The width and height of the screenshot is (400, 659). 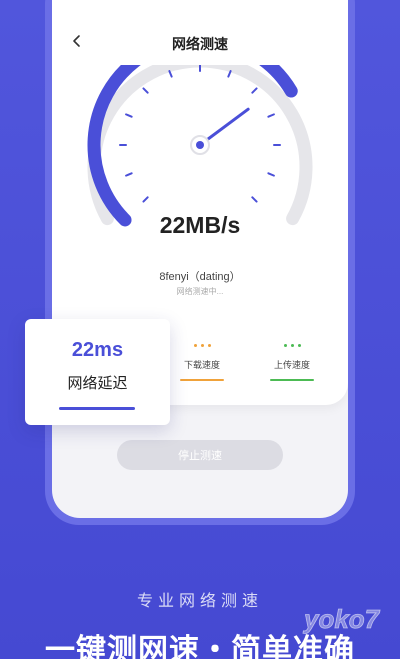 What do you see at coordinates (200, 277) in the screenshot?
I see `network-name: 8fenyi（dating）` at bounding box center [200, 277].